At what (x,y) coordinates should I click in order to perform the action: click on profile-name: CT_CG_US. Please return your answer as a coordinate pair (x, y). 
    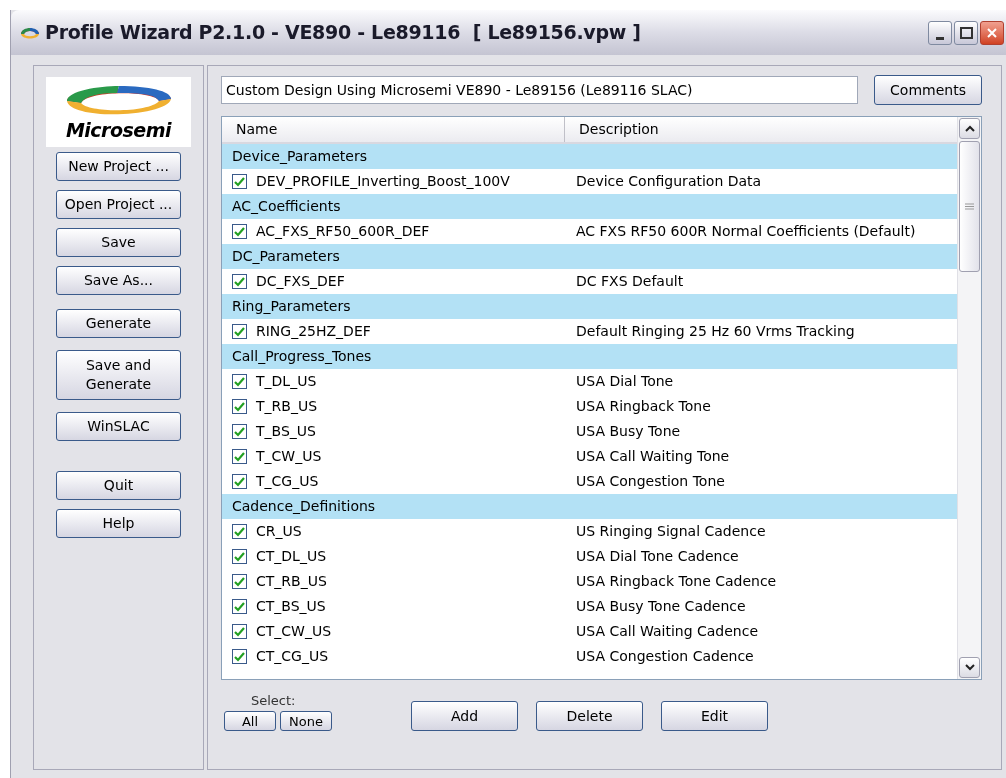
    Looking at the image, I should click on (293, 656).